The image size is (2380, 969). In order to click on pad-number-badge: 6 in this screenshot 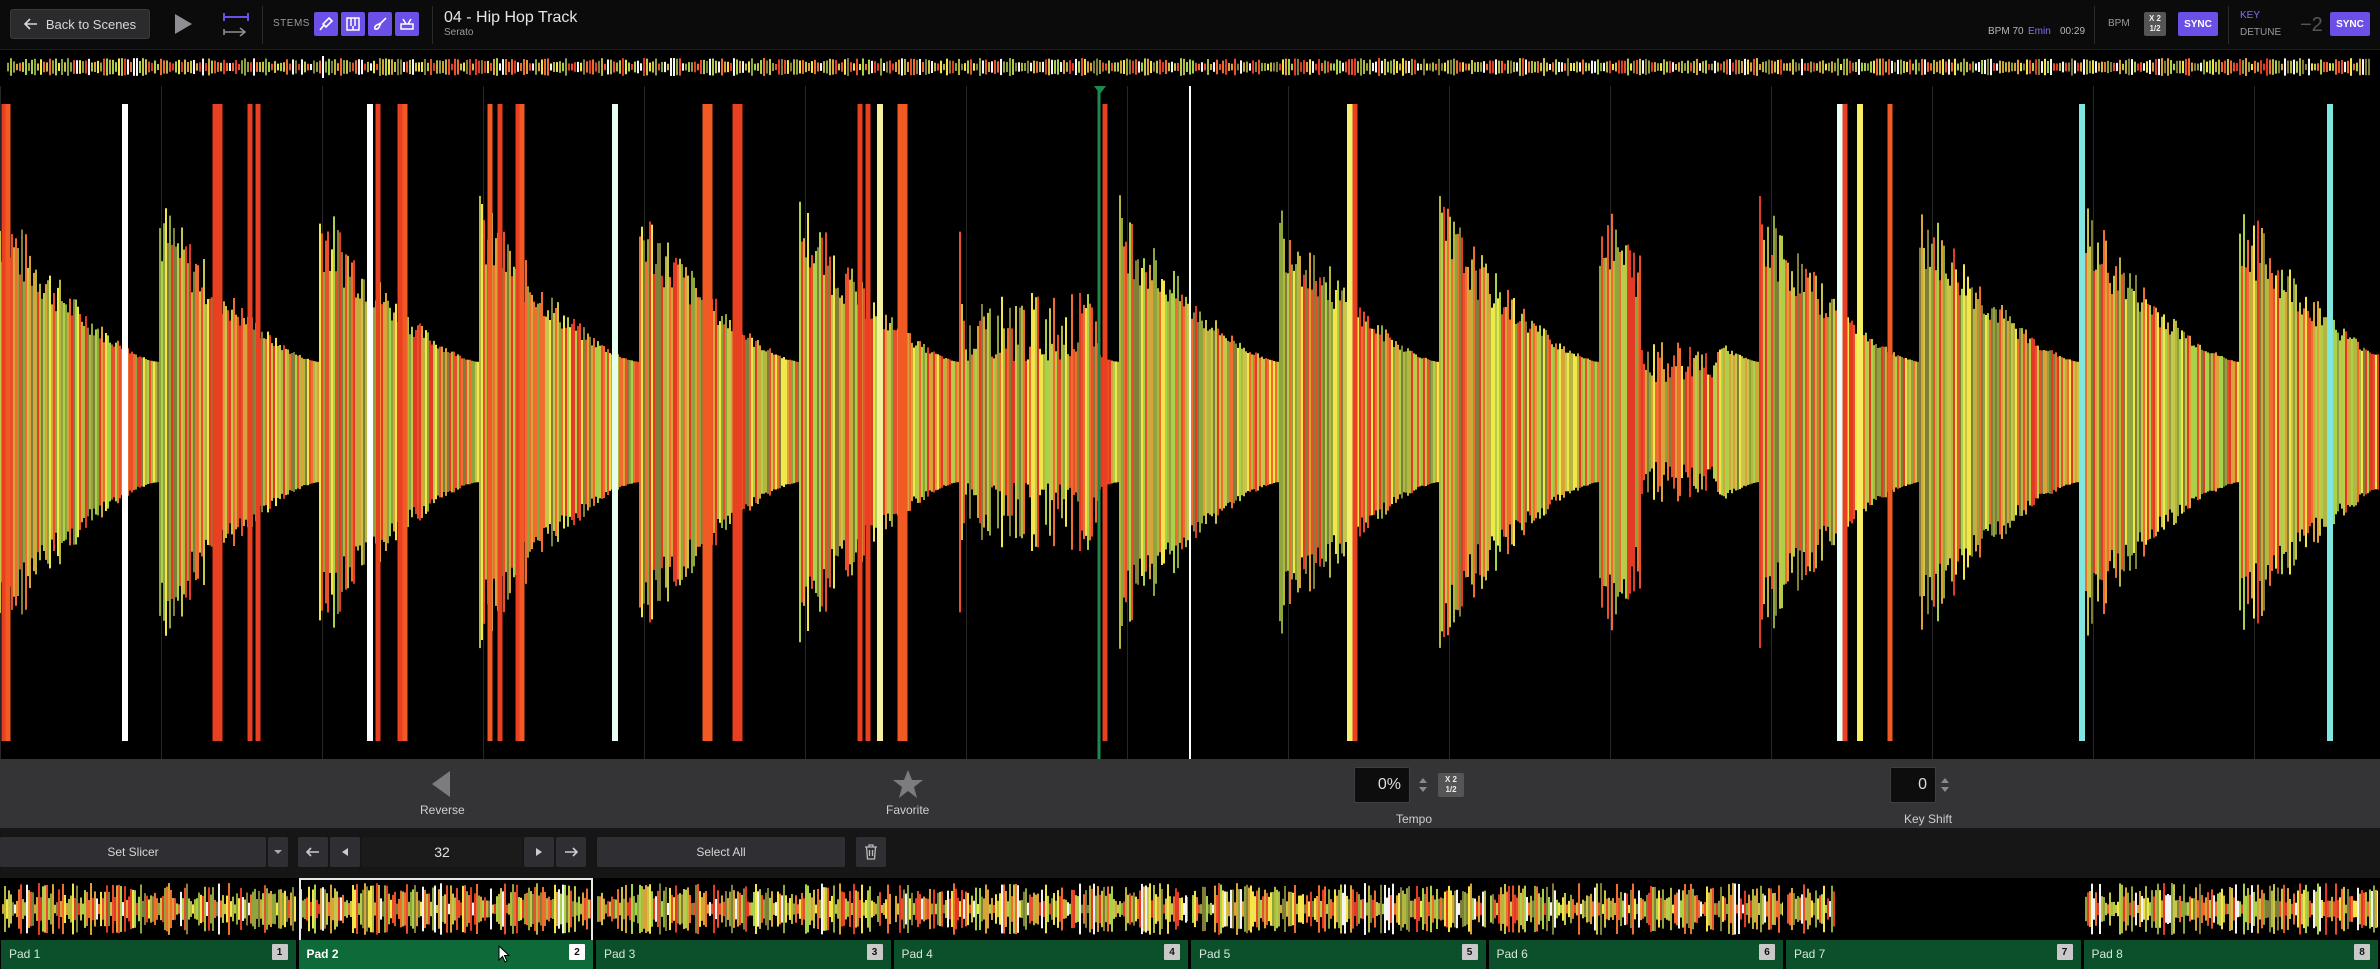, I will do `click(1767, 952)`.